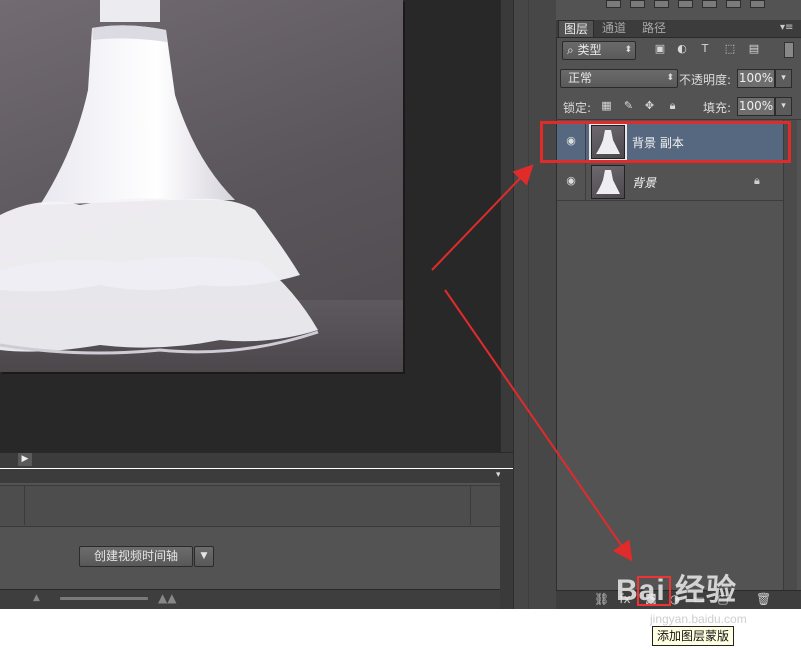 This screenshot has width=801, height=650. What do you see at coordinates (506, 539) in the screenshot?
I see `timeline-vertical-scrollbar` at bounding box center [506, 539].